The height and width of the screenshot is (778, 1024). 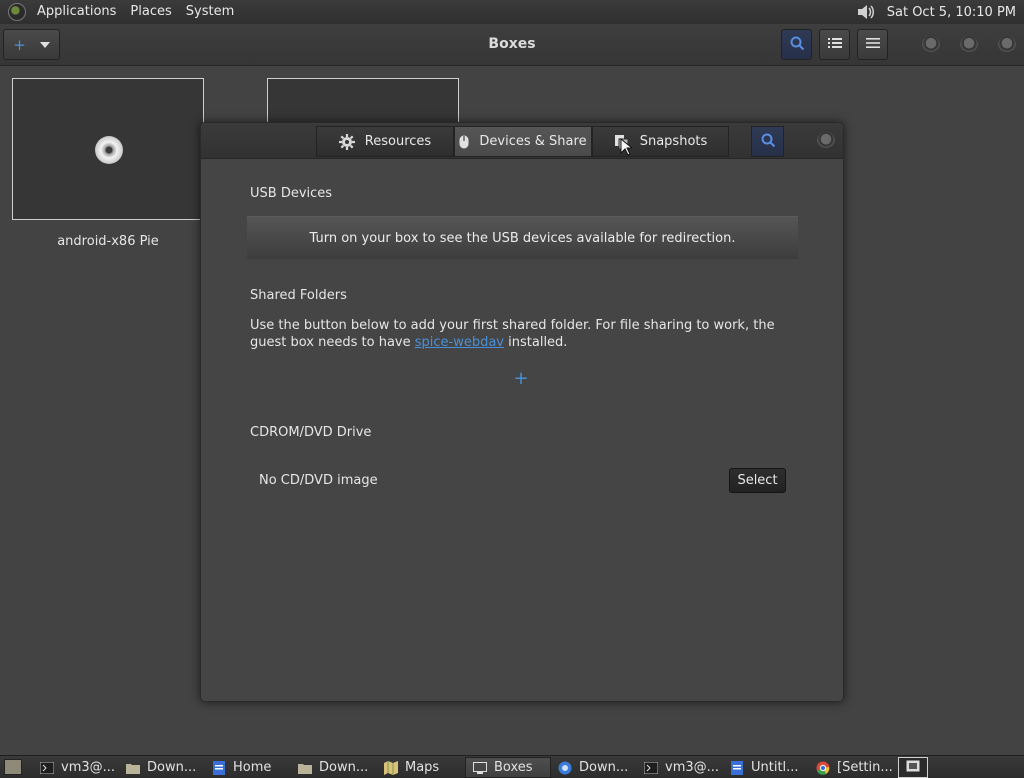 I want to click on properties-header: Resources Devices & Share Snapshots, so click(x=522, y=141).